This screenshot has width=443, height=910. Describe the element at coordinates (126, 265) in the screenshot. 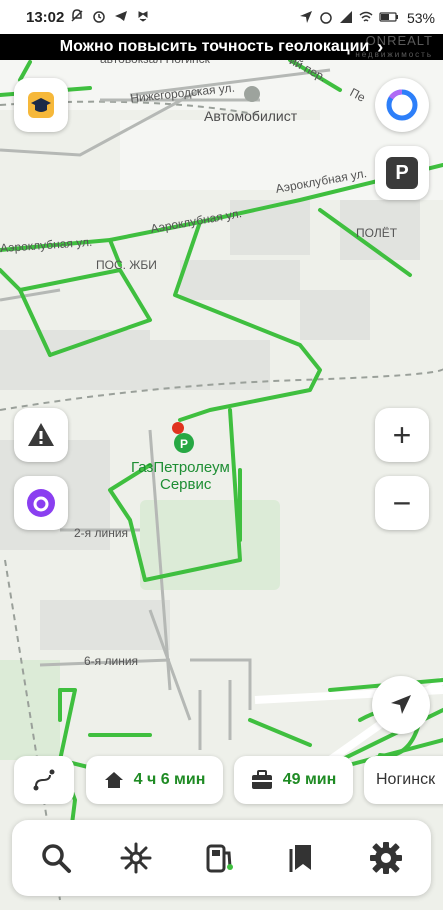

I see `map-label-pos-zhbi: ПОС. ЖБИ` at that location.